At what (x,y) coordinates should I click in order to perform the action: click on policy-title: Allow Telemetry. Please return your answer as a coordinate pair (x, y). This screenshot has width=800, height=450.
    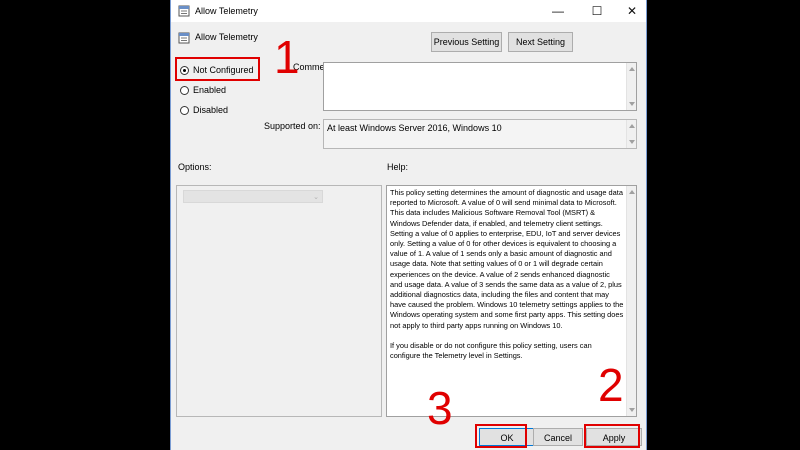
    Looking at the image, I should click on (226, 37).